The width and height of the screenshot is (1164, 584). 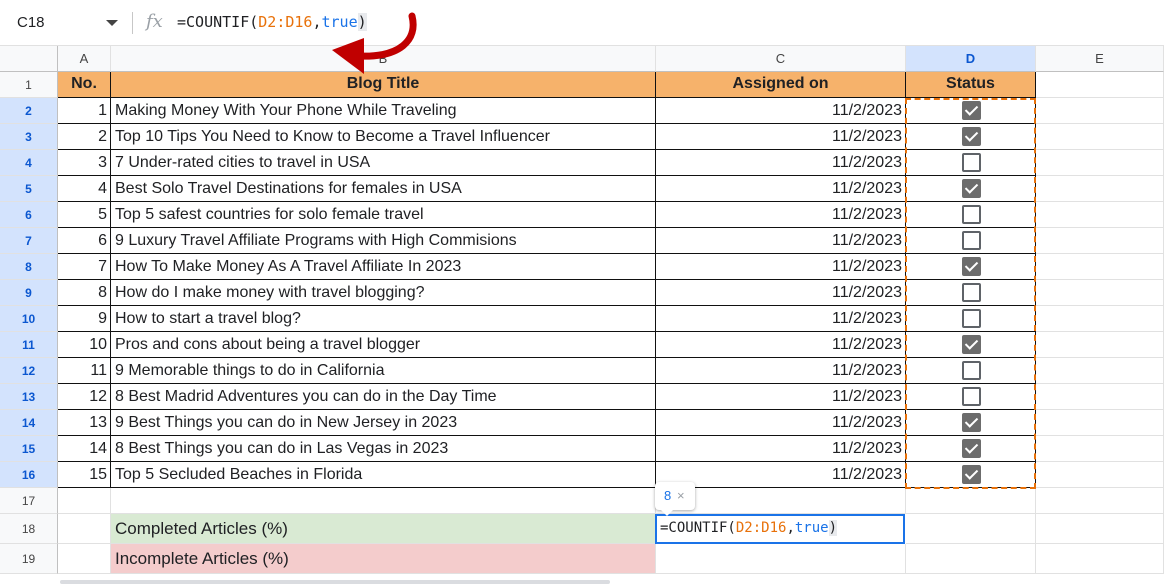 I want to click on row-header-4: 4, so click(x=29, y=163).